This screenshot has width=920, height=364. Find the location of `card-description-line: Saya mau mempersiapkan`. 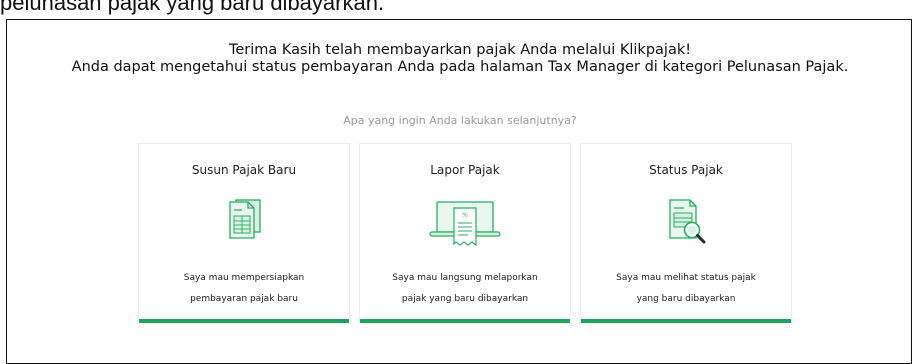

card-description-line: Saya mau mempersiapkan is located at coordinates (244, 278).